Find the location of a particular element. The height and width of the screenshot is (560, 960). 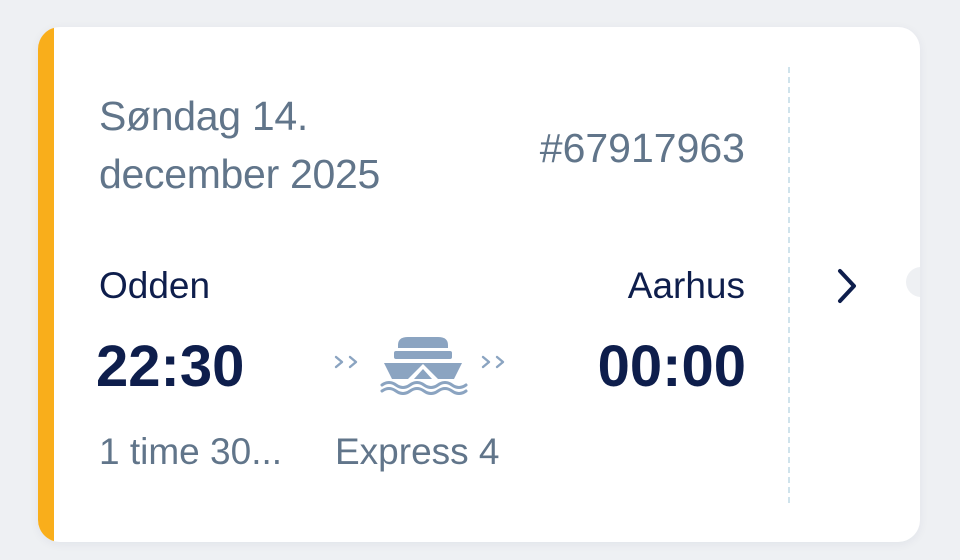

ticket-notch is located at coordinates (913, 282).